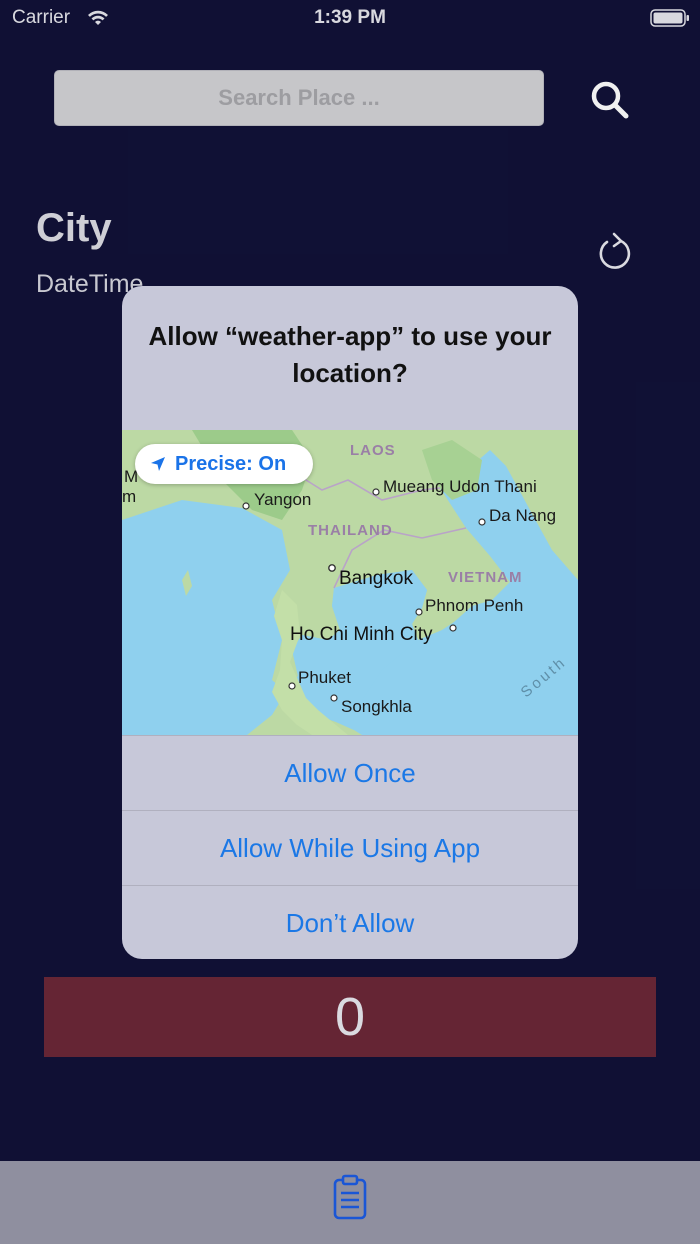  Describe the element at coordinates (158, 464) in the screenshot. I see `location-arrow-icon` at that location.